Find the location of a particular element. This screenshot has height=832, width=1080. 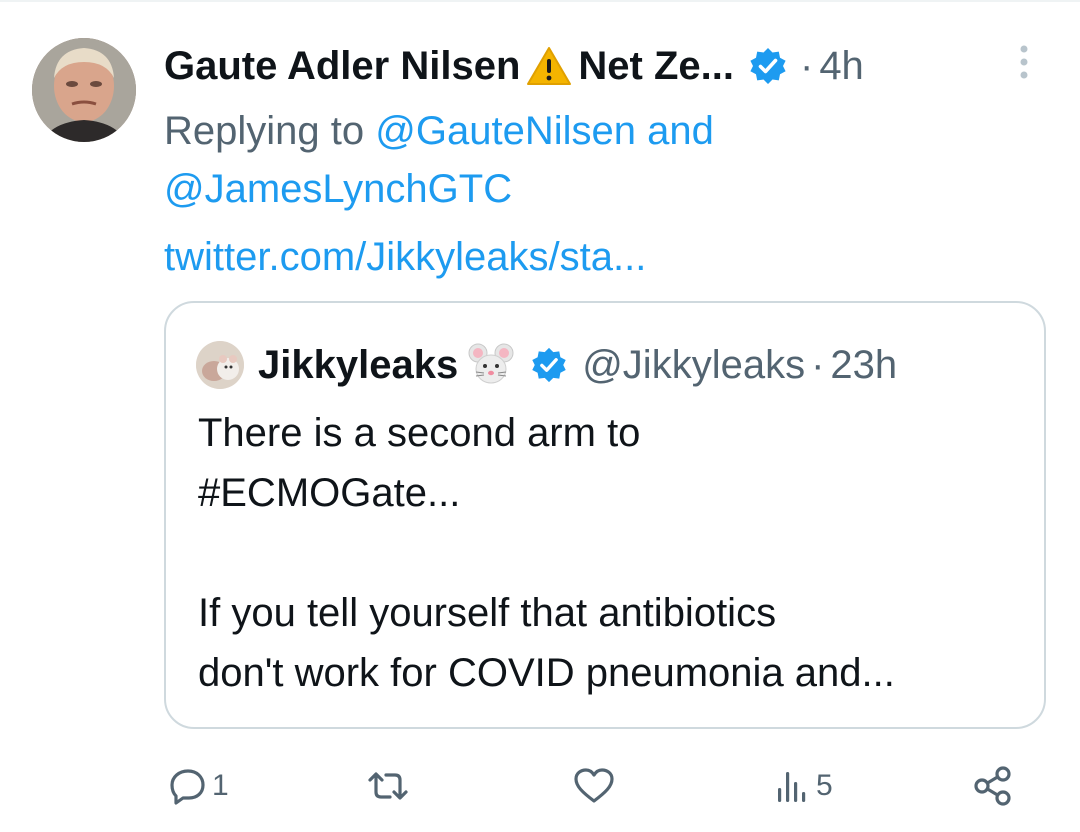

heart-icon is located at coordinates (594, 785).